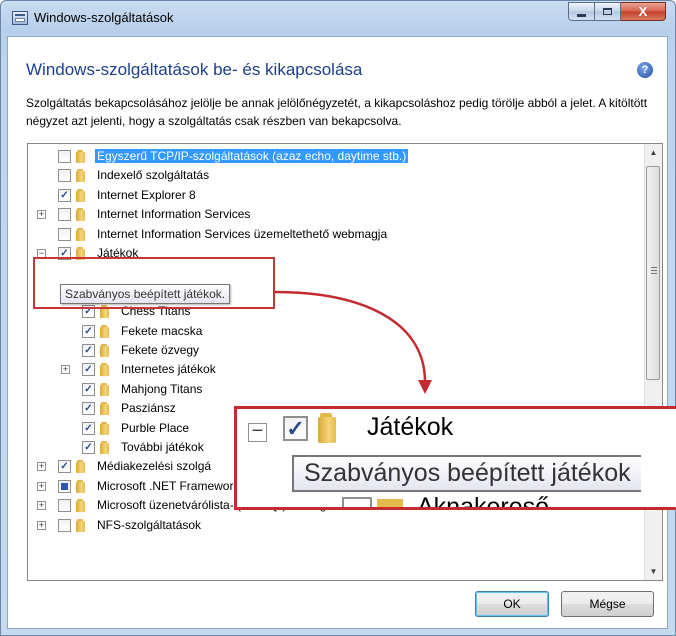  What do you see at coordinates (645, 70) in the screenshot?
I see `help-icon: ?` at bounding box center [645, 70].